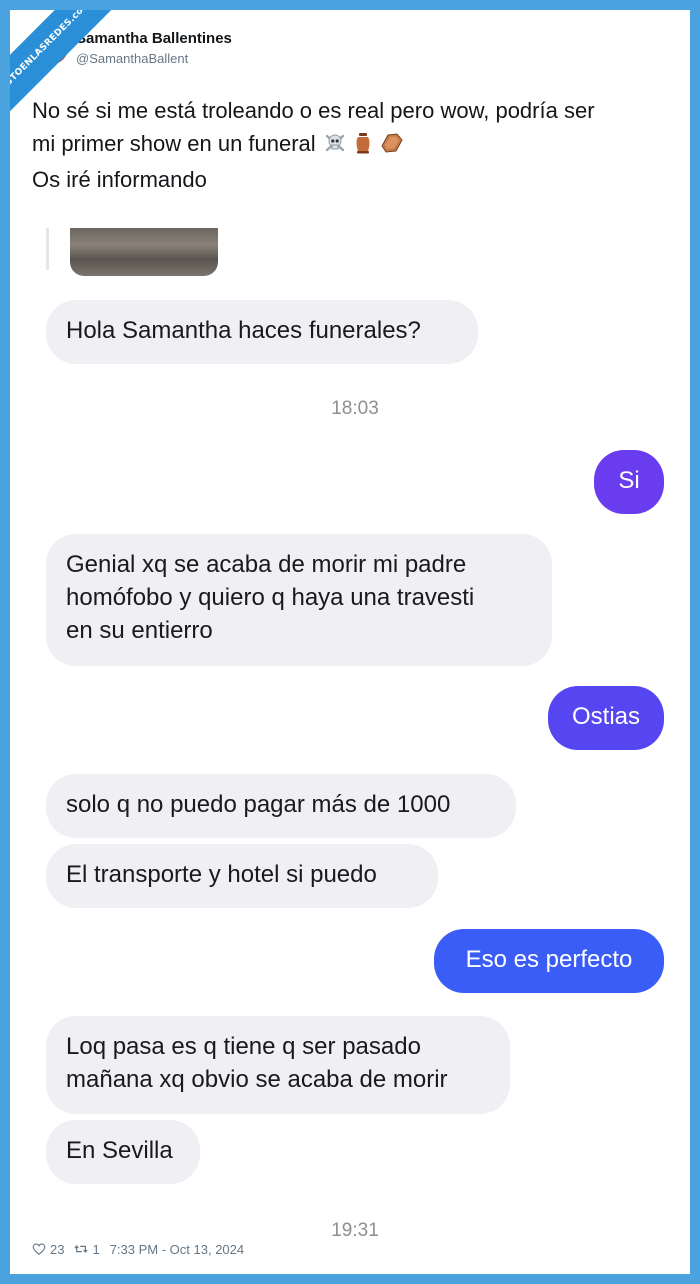  Describe the element at coordinates (355, 408) in the screenshot. I see `chat-timestamp: 18:03` at that location.